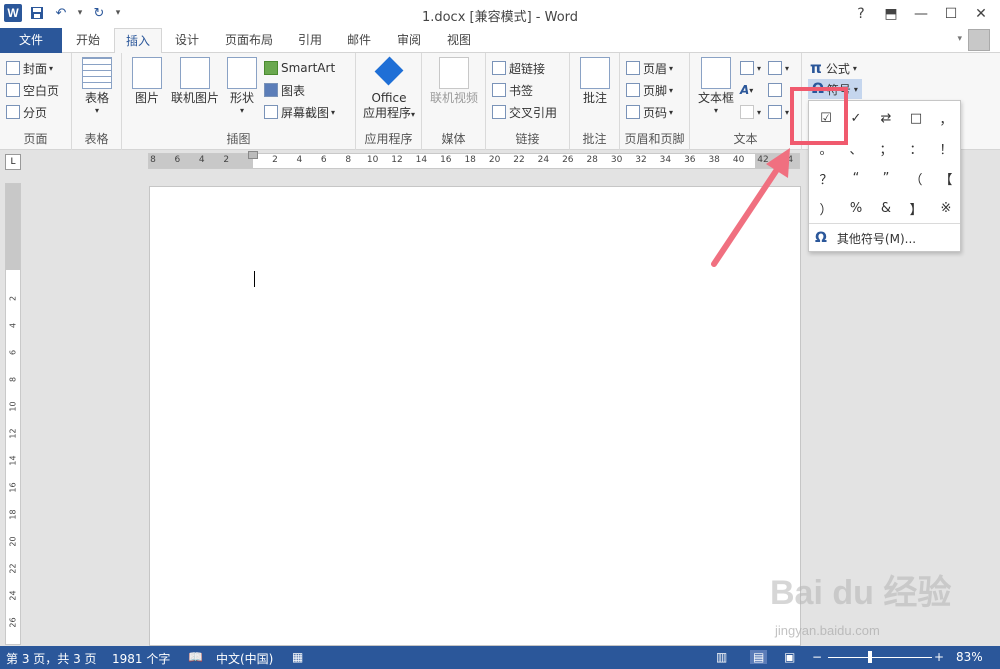 The image size is (1000, 669). Describe the element at coordinates (655, 68) in the screenshot. I see `header-label: 页眉` at that location.